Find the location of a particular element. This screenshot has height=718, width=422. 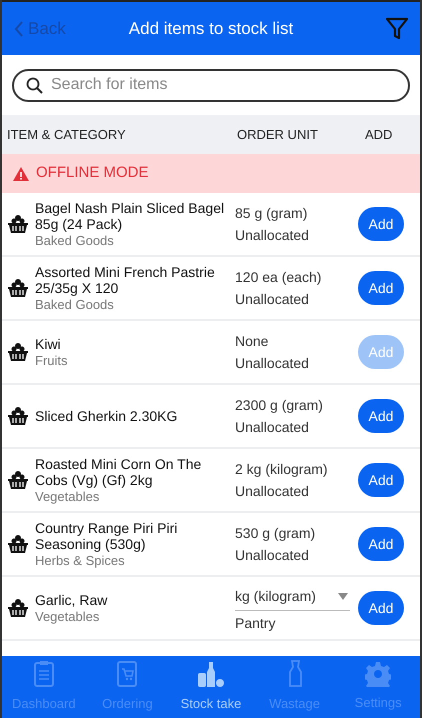

warning-icon is located at coordinates (21, 174).